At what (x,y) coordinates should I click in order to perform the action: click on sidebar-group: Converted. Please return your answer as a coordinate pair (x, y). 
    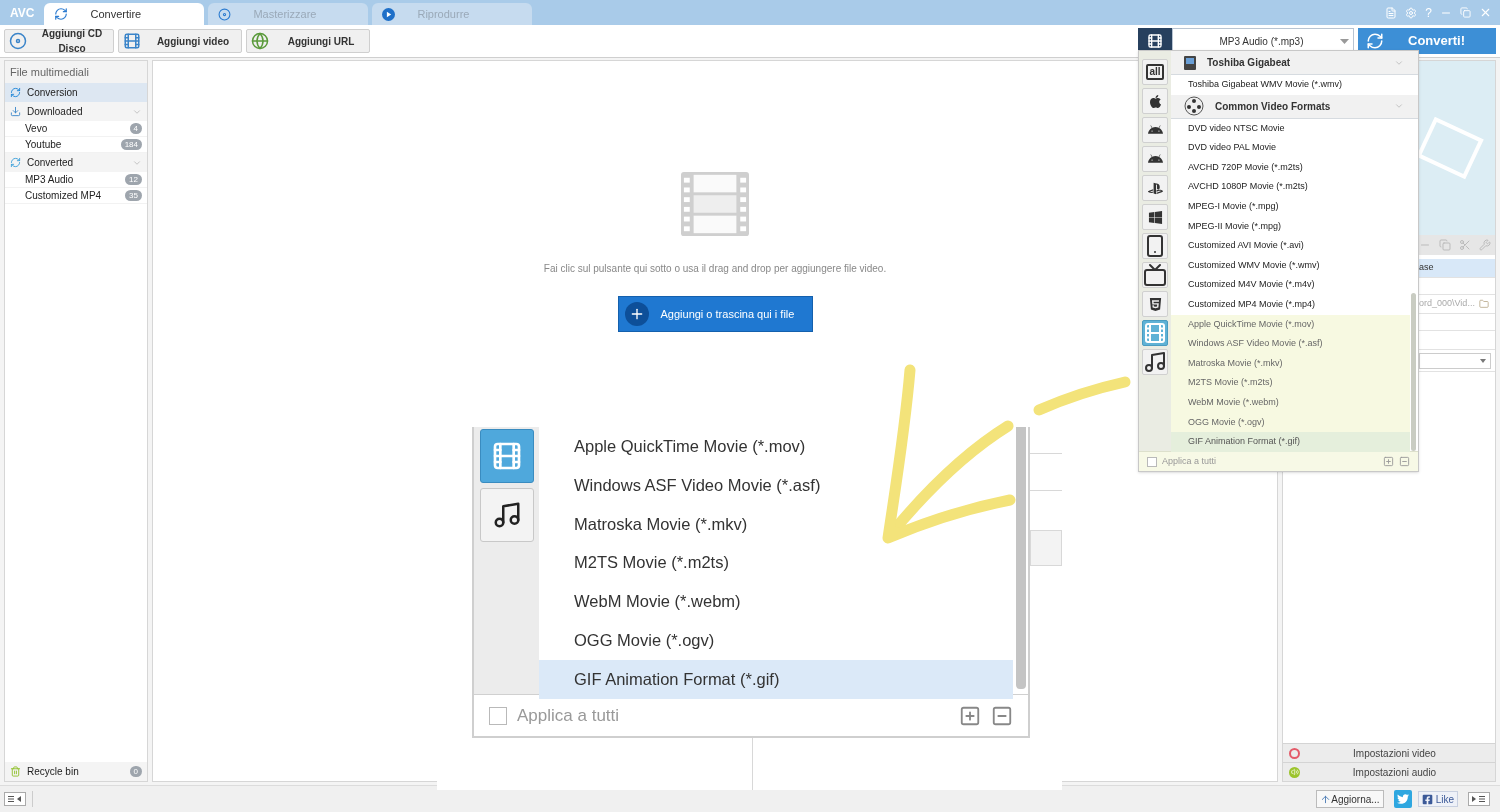
    Looking at the image, I should click on (76, 162).